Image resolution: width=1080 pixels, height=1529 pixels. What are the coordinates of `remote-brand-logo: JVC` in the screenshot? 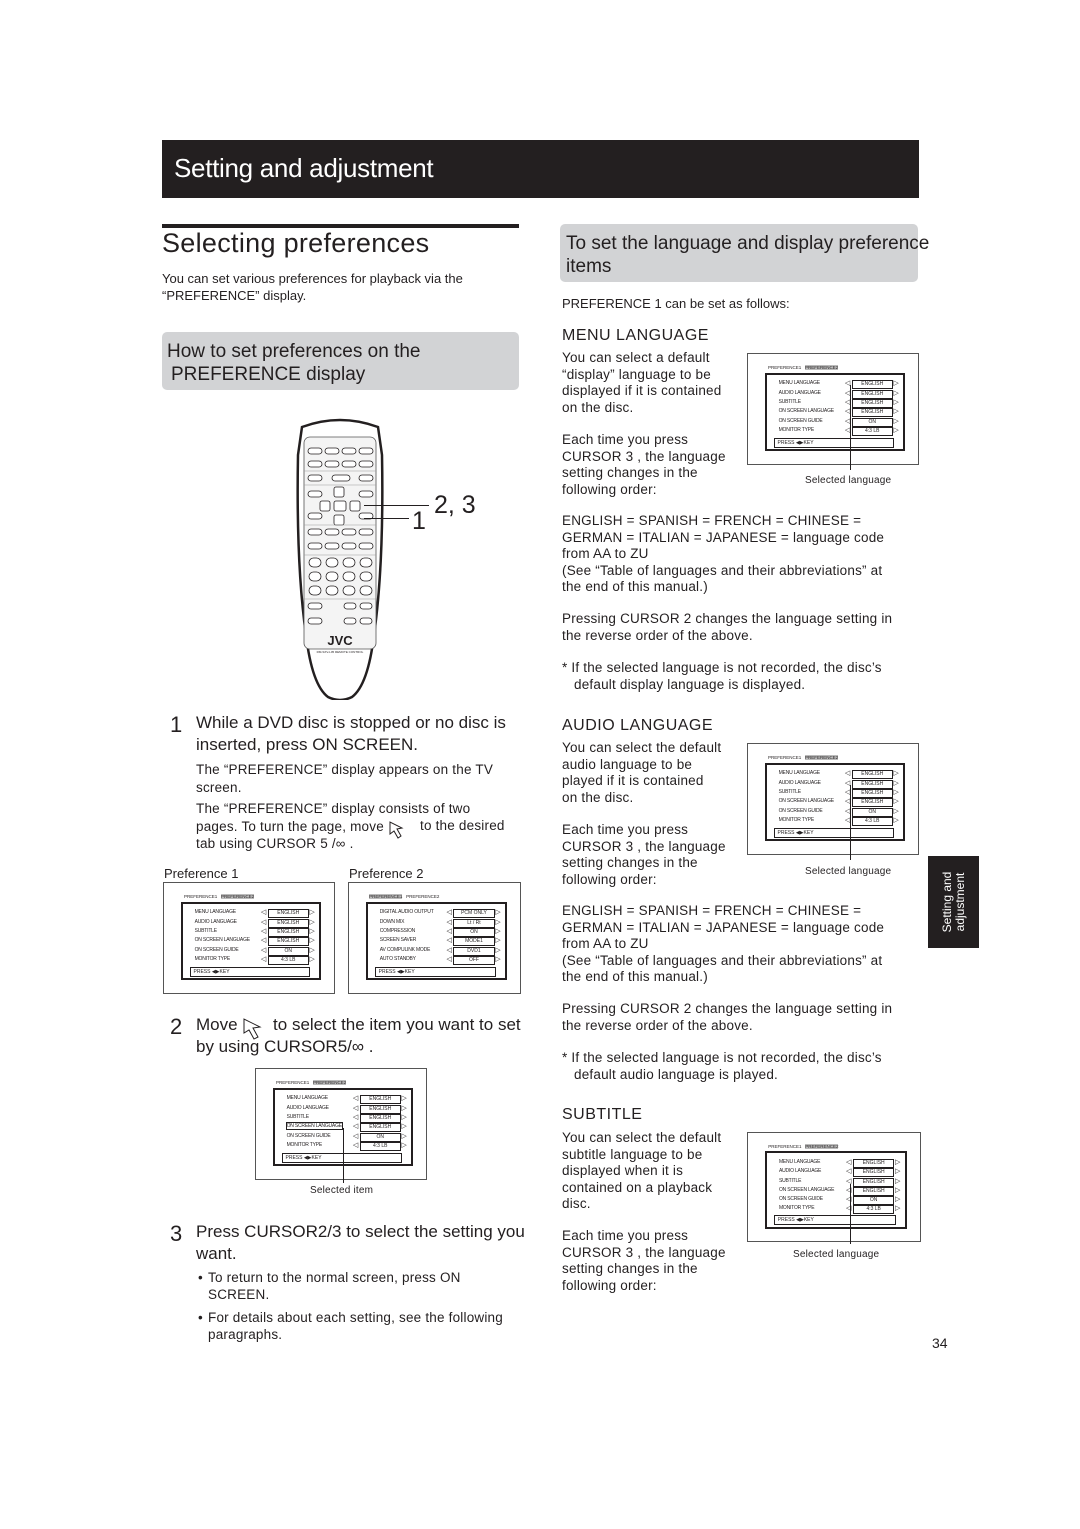 It's located at (340, 640).